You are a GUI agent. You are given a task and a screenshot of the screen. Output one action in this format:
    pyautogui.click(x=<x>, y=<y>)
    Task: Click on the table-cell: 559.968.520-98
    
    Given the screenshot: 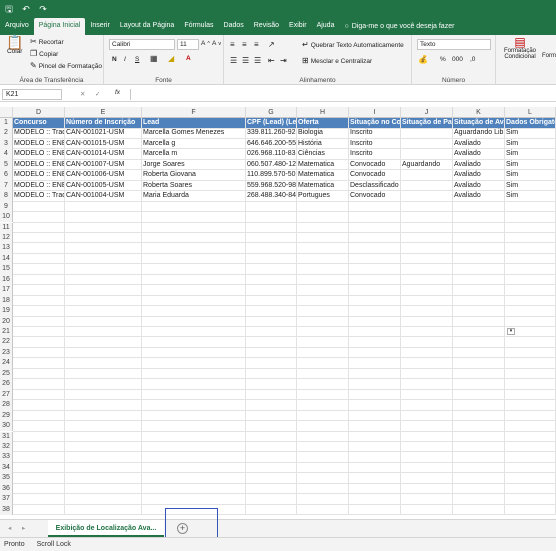 What is the action you would take?
    pyautogui.click(x=271, y=186)
    